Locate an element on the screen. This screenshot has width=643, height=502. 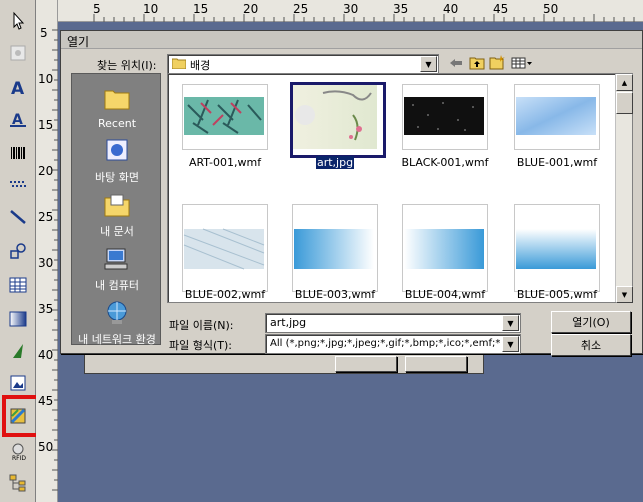
picture-tool-icon is located at coordinates (18, 383).